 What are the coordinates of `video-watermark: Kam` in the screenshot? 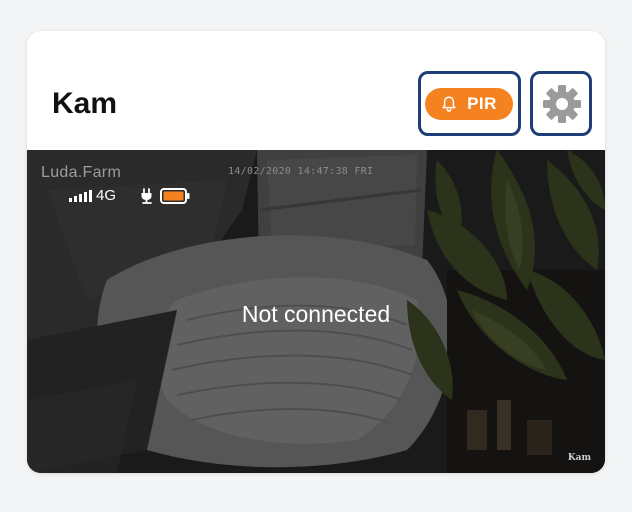 It's located at (579, 458).